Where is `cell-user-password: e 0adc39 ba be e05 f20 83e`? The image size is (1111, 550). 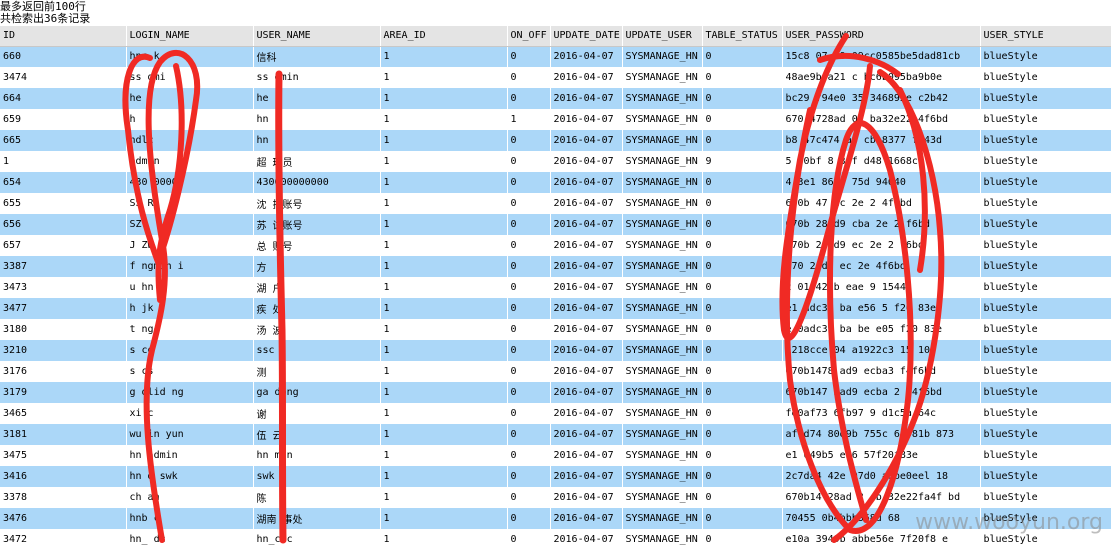
cell-user-password: e 0adc39 ba be e05 f20 83e is located at coordinates (881, 329).